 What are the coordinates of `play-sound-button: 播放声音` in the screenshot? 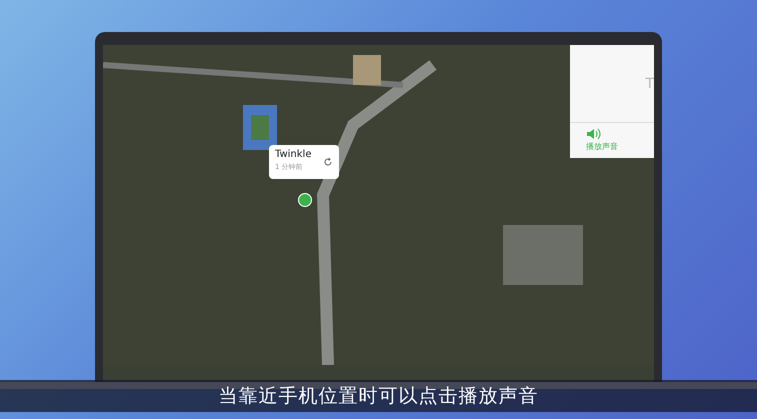 It's located at (620, 140).